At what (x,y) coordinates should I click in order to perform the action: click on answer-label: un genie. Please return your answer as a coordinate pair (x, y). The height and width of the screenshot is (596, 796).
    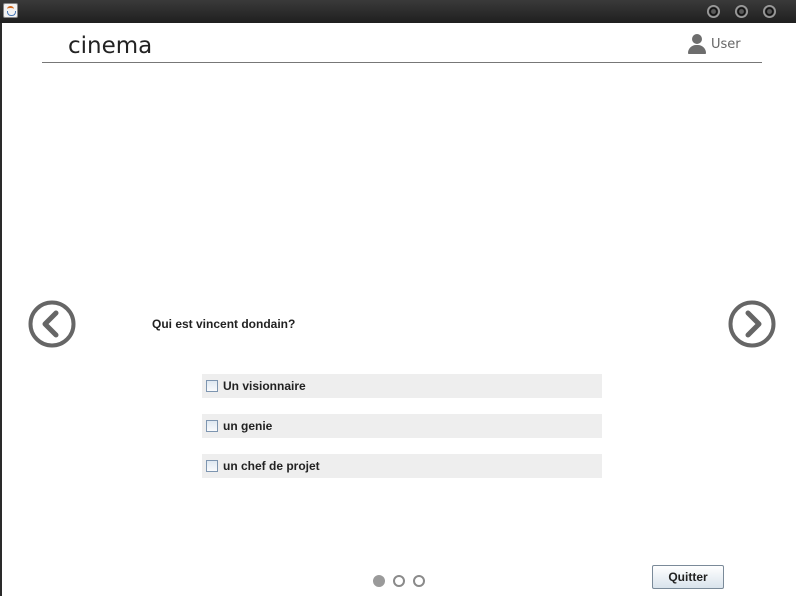
    Looking at the image, I should click on (248, 426).